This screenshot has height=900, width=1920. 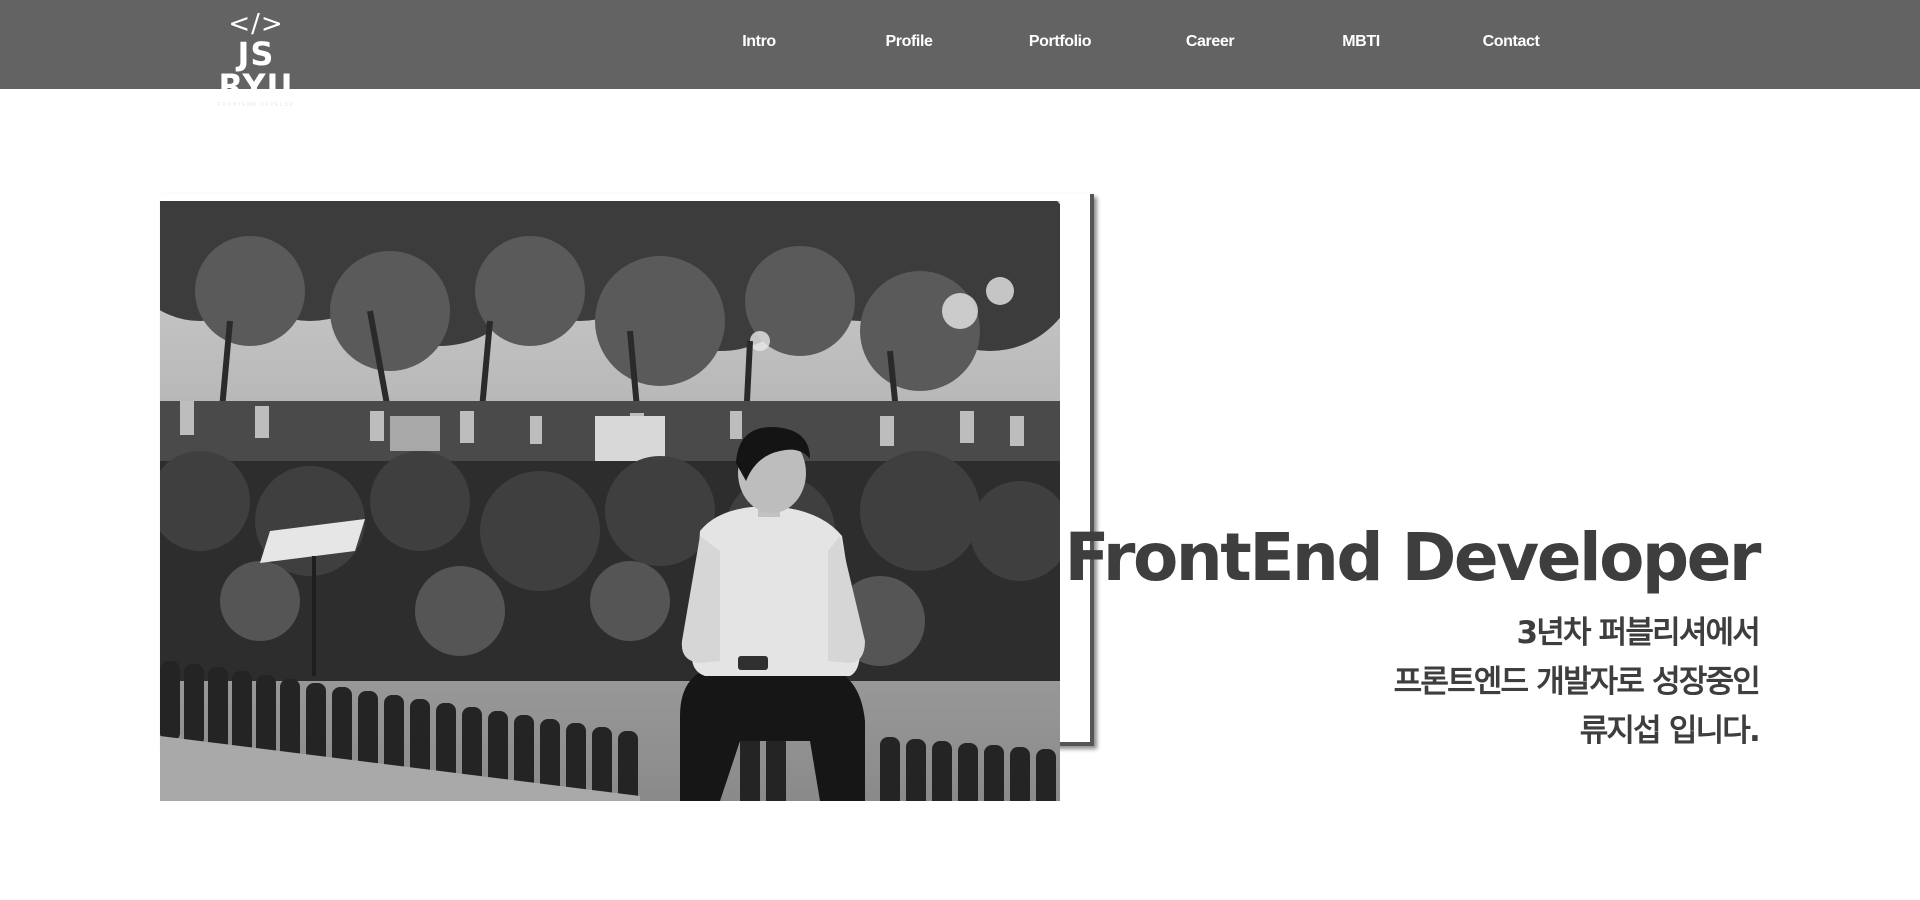 I want to click on nav-item-contact: Contact, so click(x=1511, y=42).